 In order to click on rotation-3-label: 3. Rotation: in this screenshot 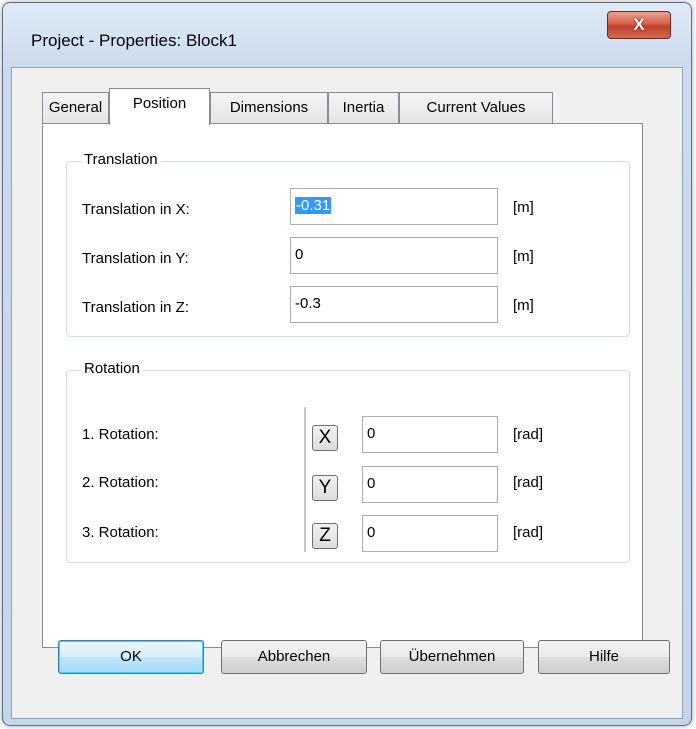, I will do `click(120, 532)`.